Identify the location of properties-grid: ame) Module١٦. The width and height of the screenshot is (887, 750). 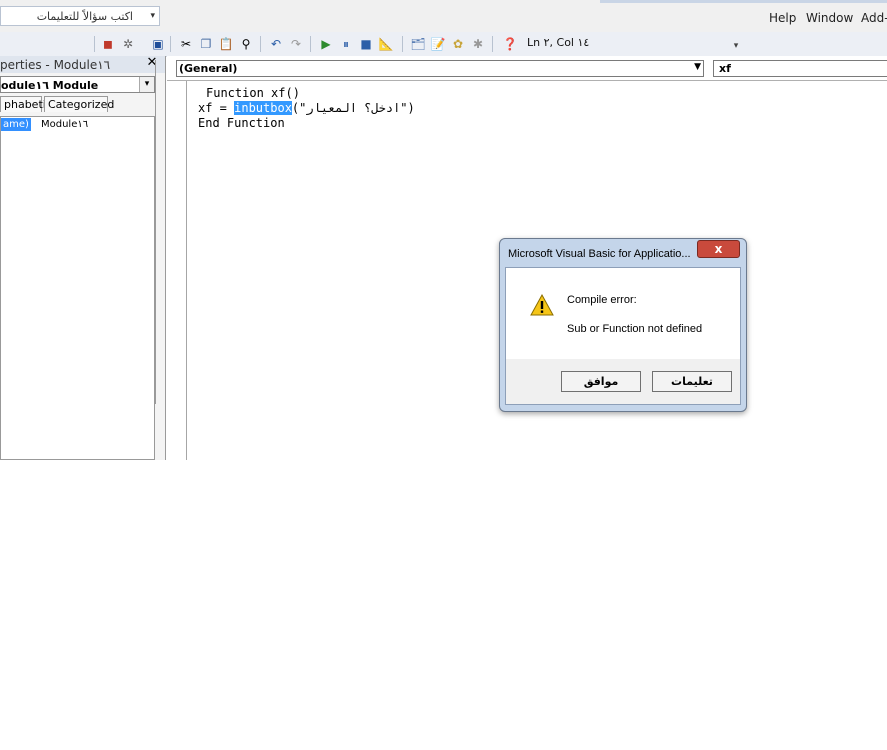
(77, 288).